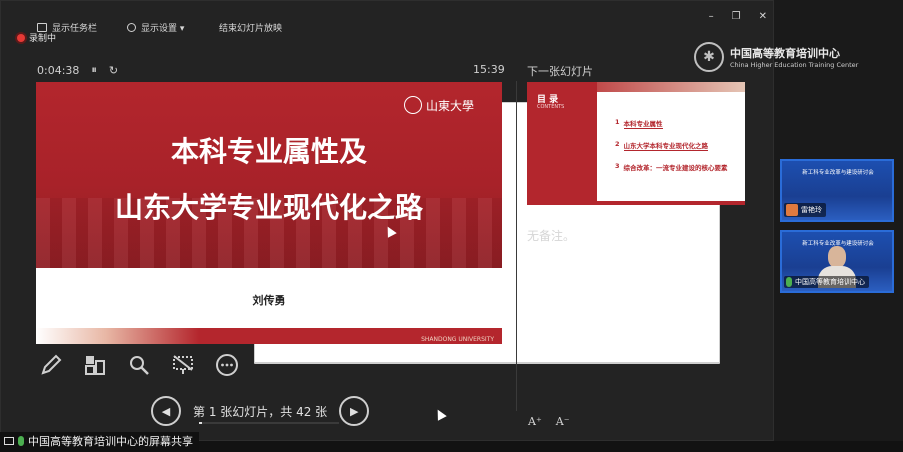 This screenshot has height=452, width=903. What do you see at coordinates (516, 246) in the screenshot?
I see `pane-divider` at bounding box center [516, 246].